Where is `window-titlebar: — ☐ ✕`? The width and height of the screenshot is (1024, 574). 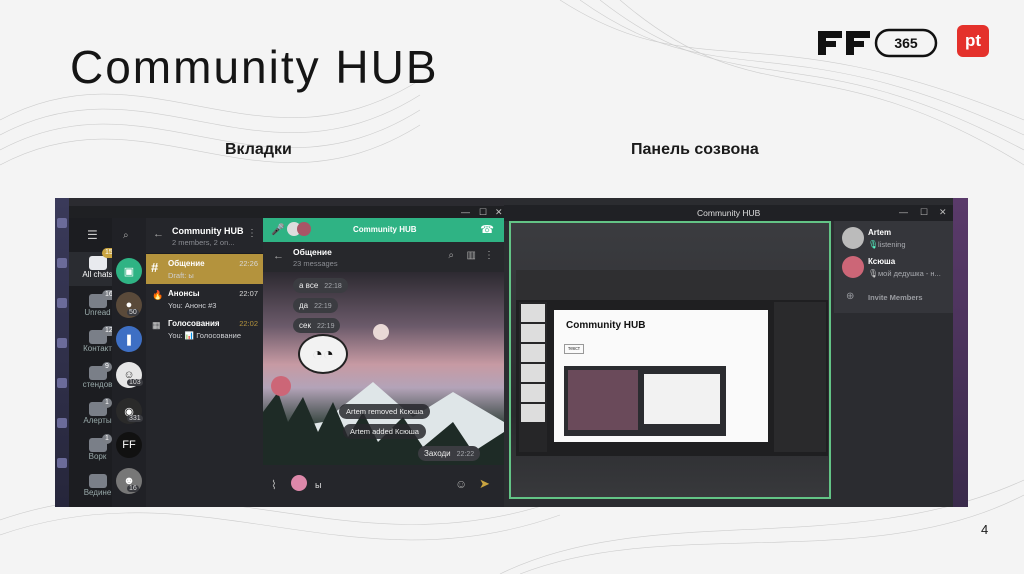 window-titlebar: — ☐ ✕ is located at coordinates (286, 212).